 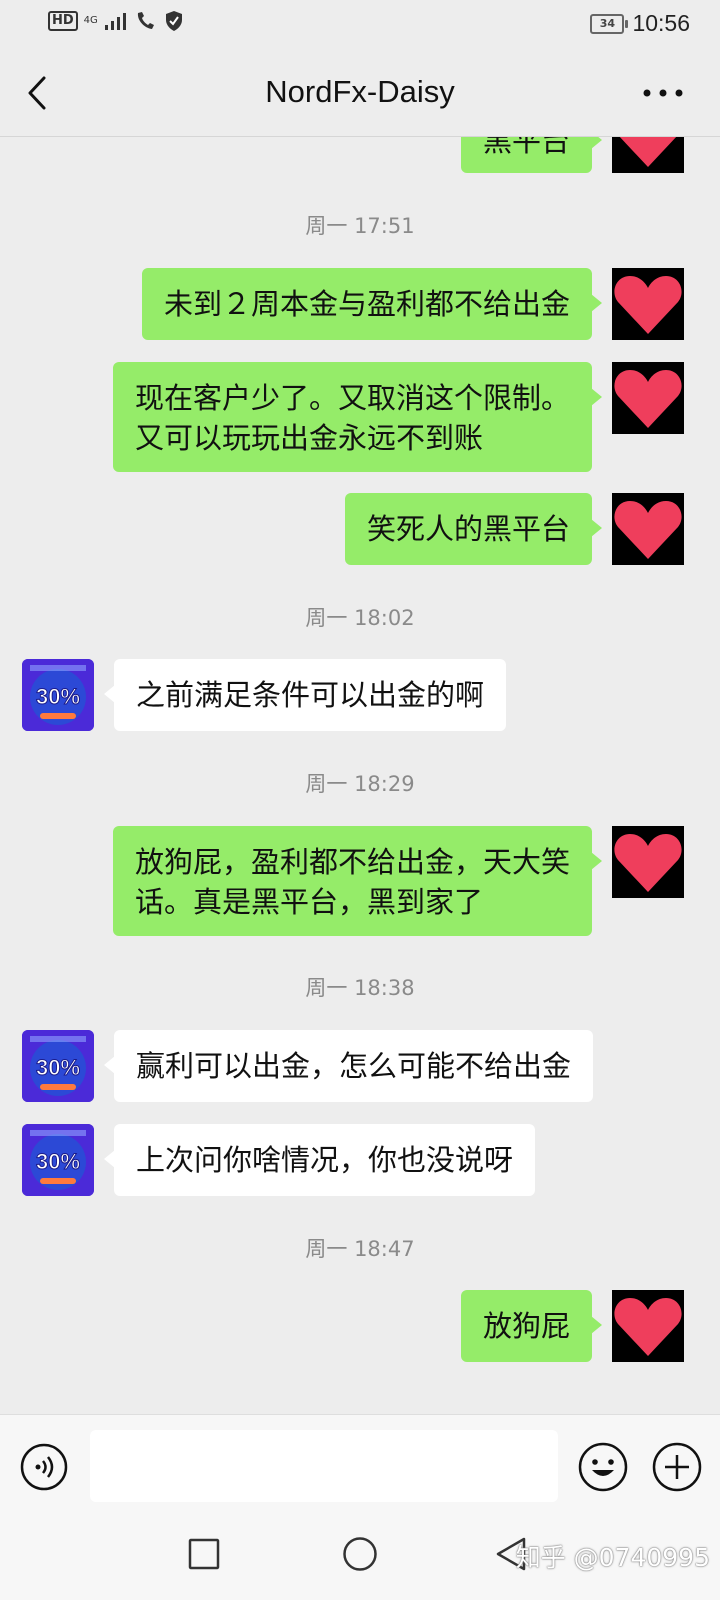 I want to click on voice-icon, so click(x=44, y=1467).